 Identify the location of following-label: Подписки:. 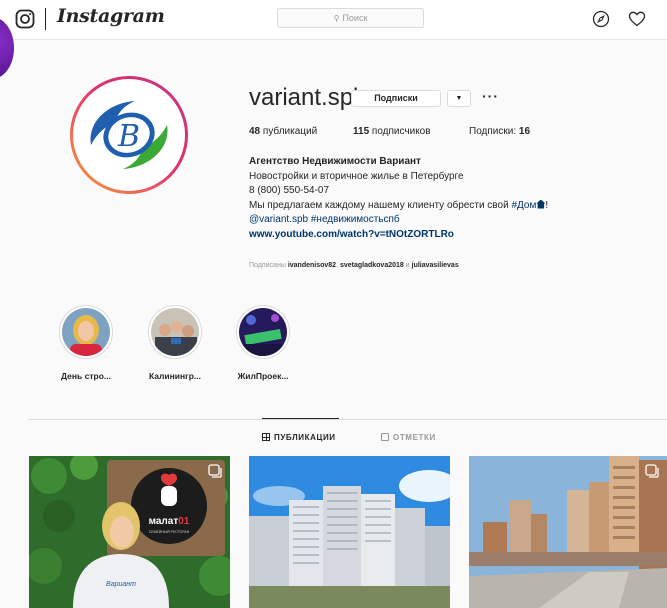
(493, 131).